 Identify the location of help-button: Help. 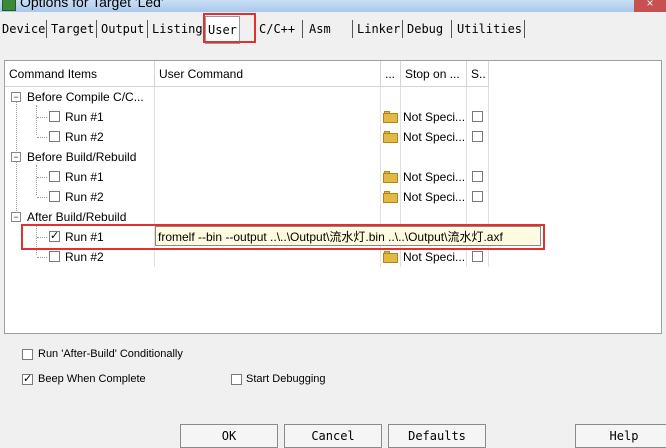
(620, 436).